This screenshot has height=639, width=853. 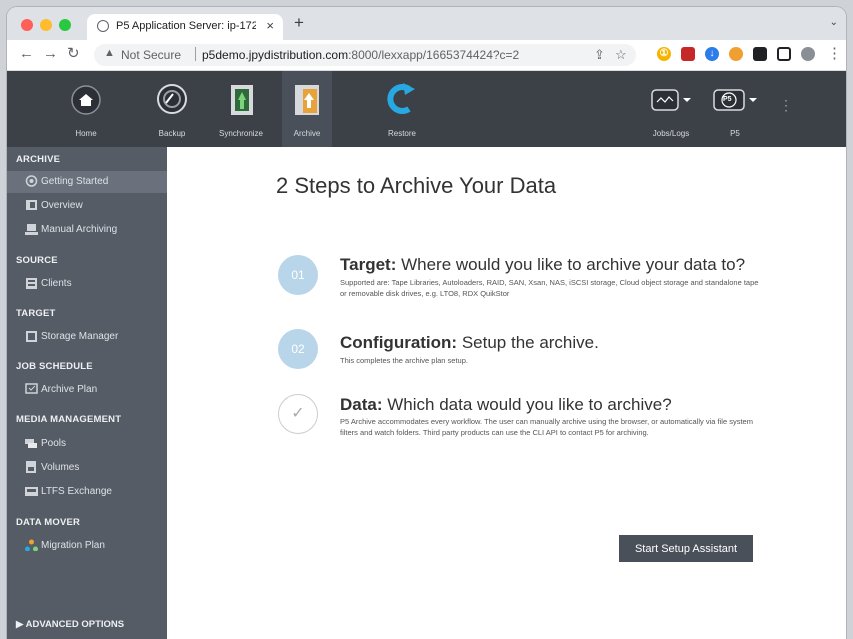 I want to click on sidebar-item-volumes: Volumes, so click(x=87, y=468).